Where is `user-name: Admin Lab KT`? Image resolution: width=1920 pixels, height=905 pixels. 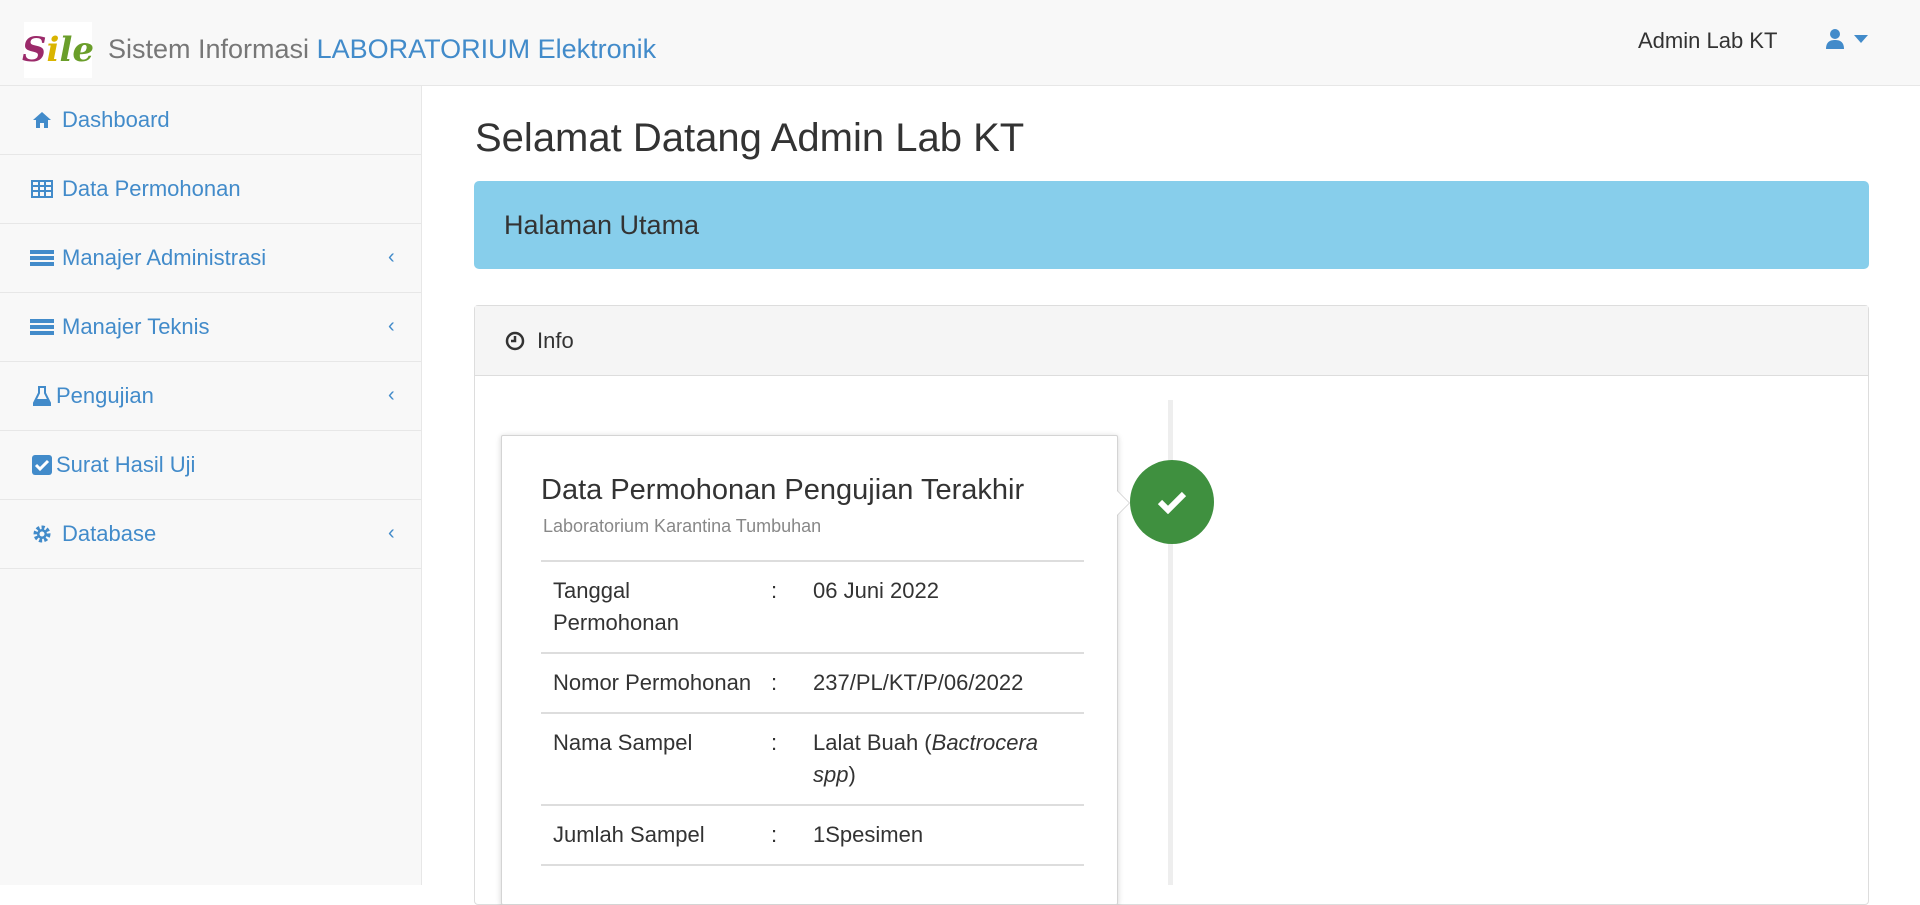 user-name: Admin Lab KT is located at coordinates (1708, 40).